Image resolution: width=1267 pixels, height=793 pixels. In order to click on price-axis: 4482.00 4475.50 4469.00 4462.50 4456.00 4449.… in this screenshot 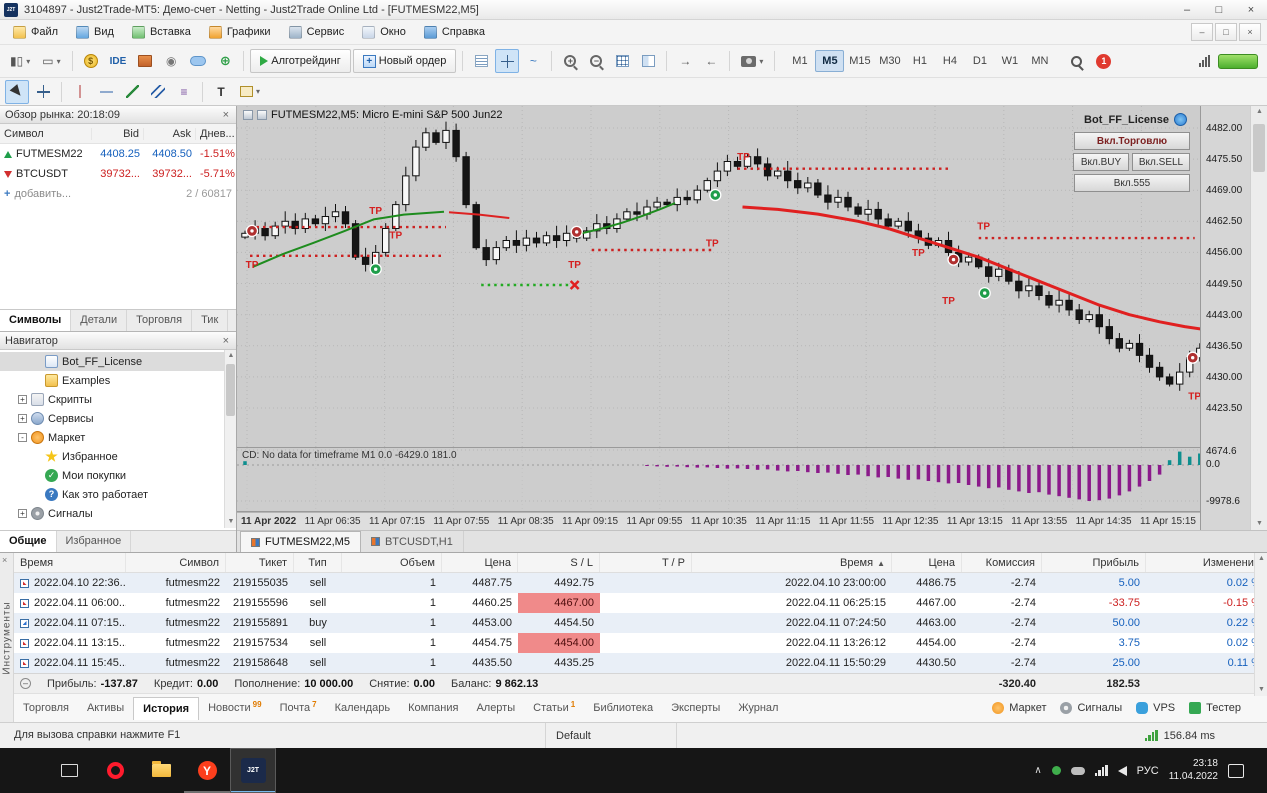, I will do `click(1225, 318)`.